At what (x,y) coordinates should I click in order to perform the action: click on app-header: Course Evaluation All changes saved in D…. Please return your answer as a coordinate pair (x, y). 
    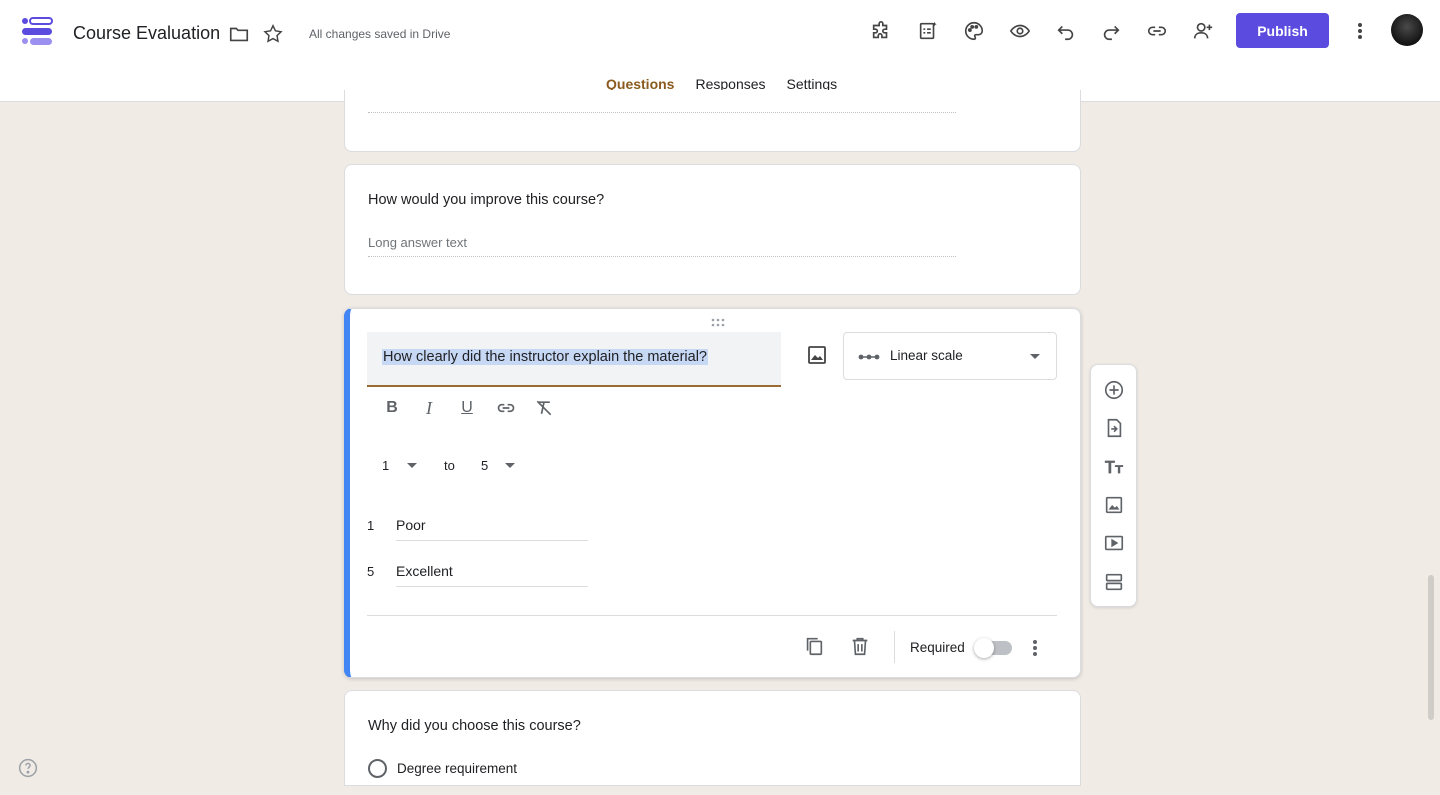
    Looking at the image, I should click on (720, 51).